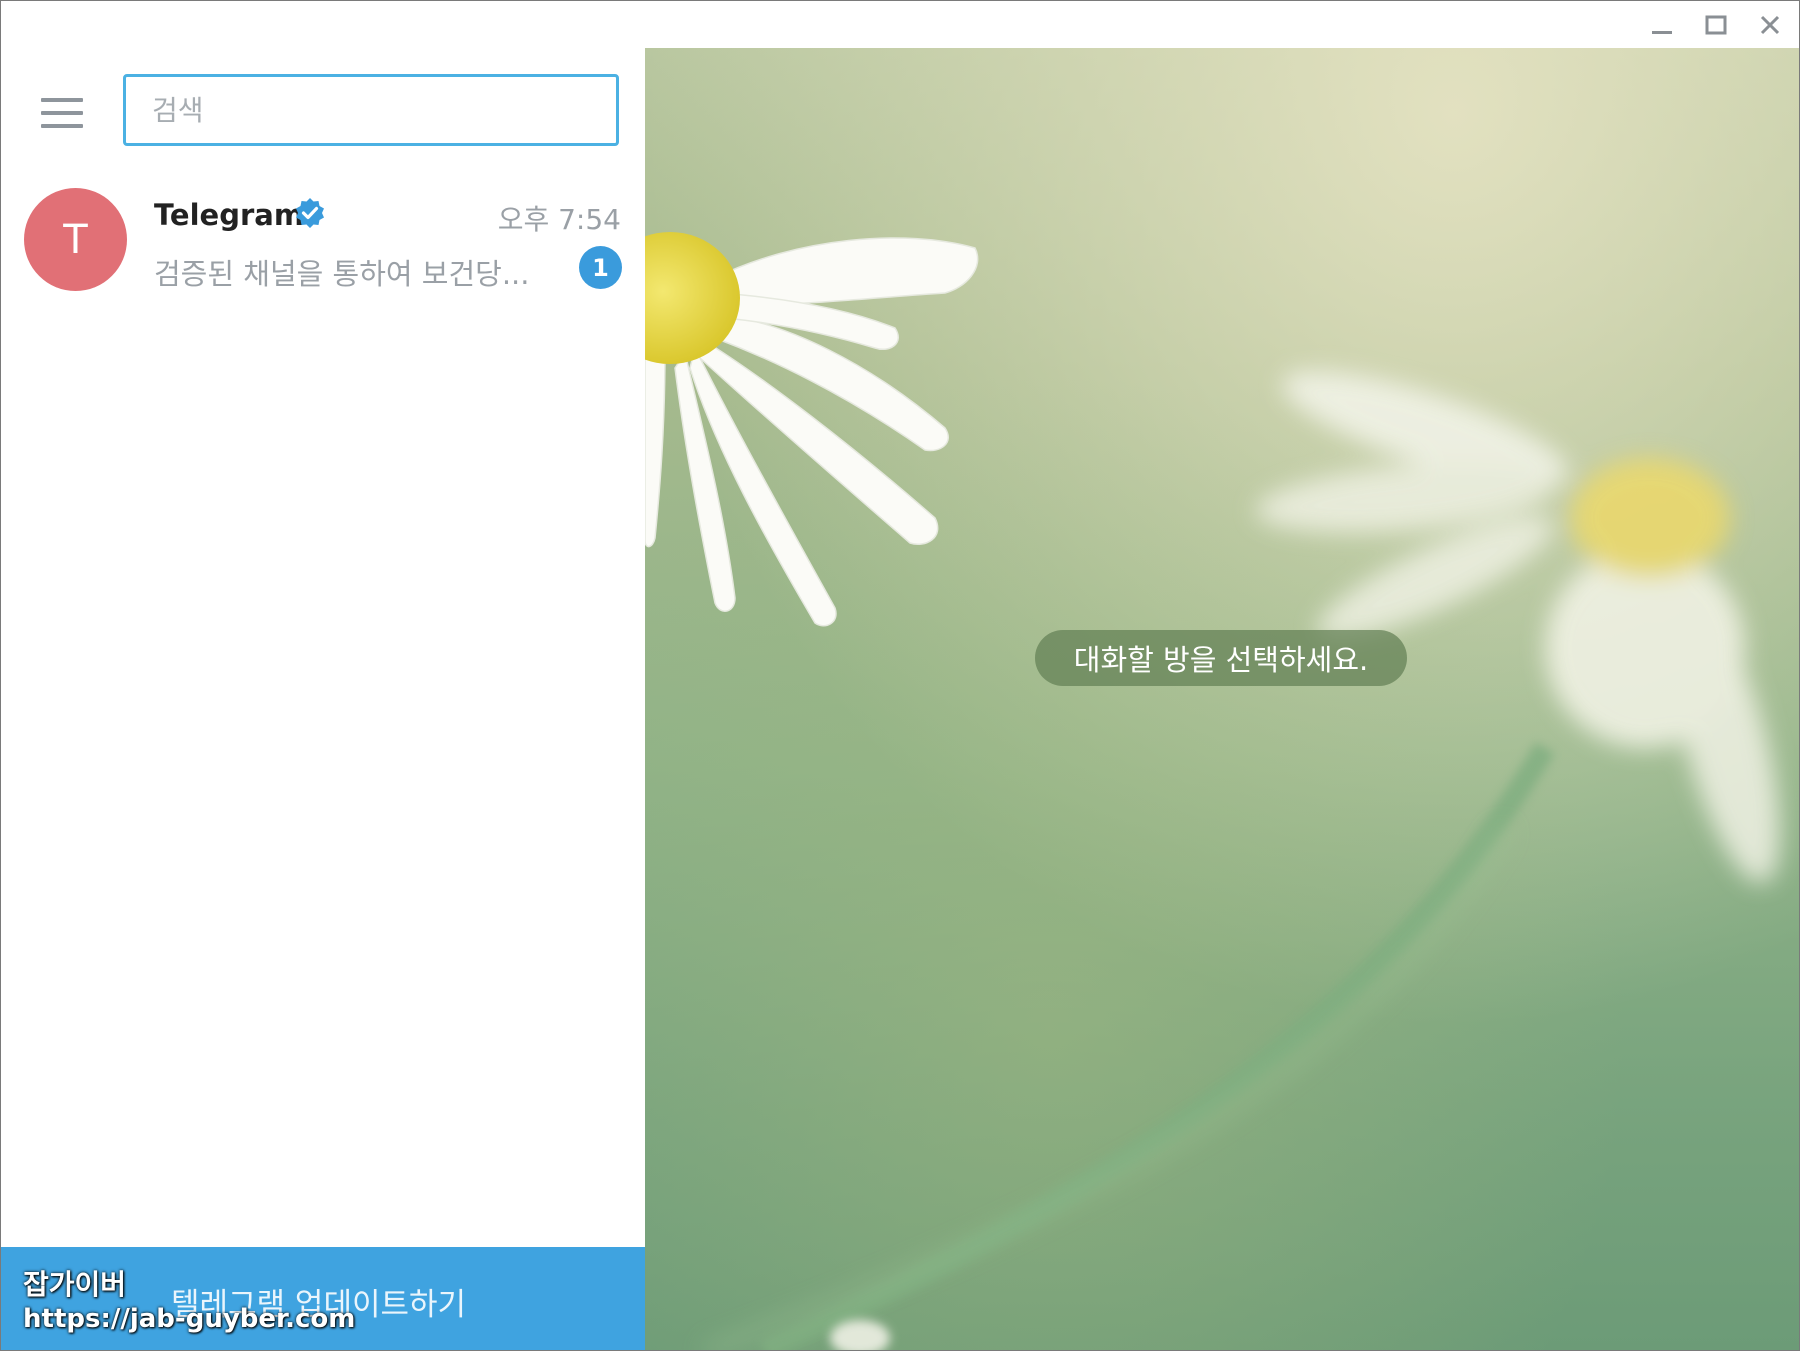  Describe the element at coordinates (75, 1284) in the screenshot. I see `watermark-site-name: 잡가이버` at that location.